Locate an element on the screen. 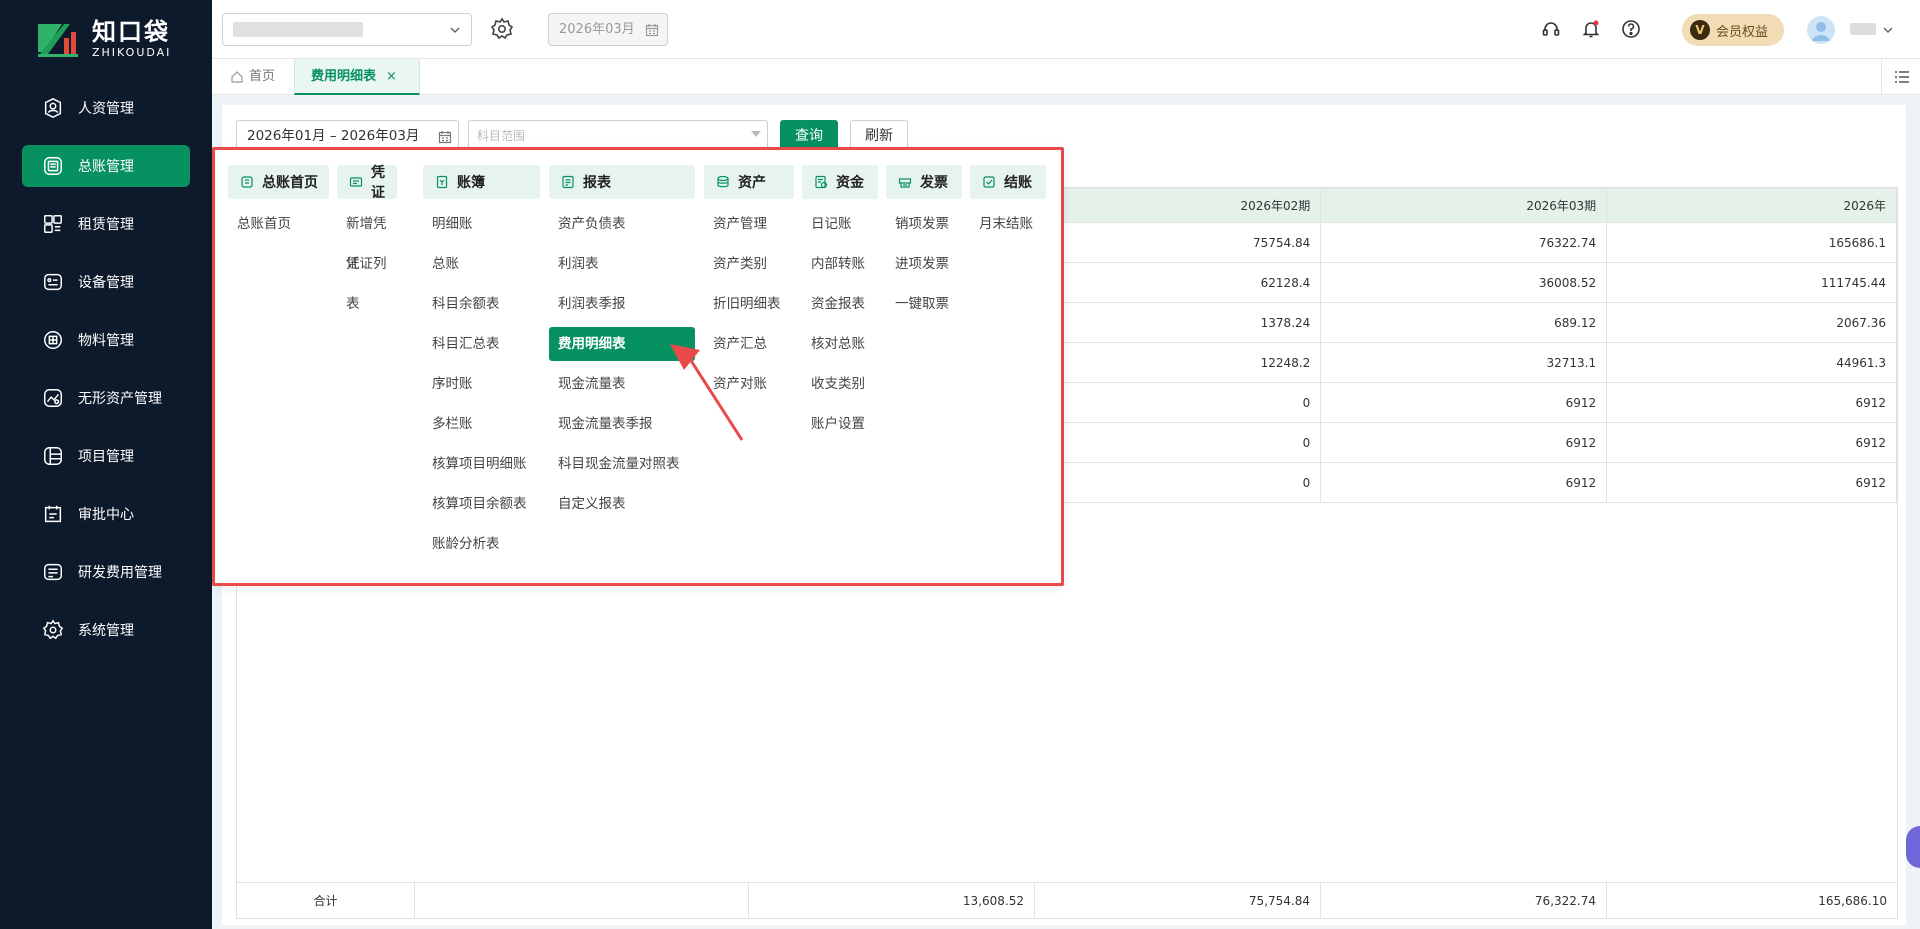 This screenshot has width=1920, height=929. sidebar-item-lease: 租赁管理 is located at coordinates (106, 224).